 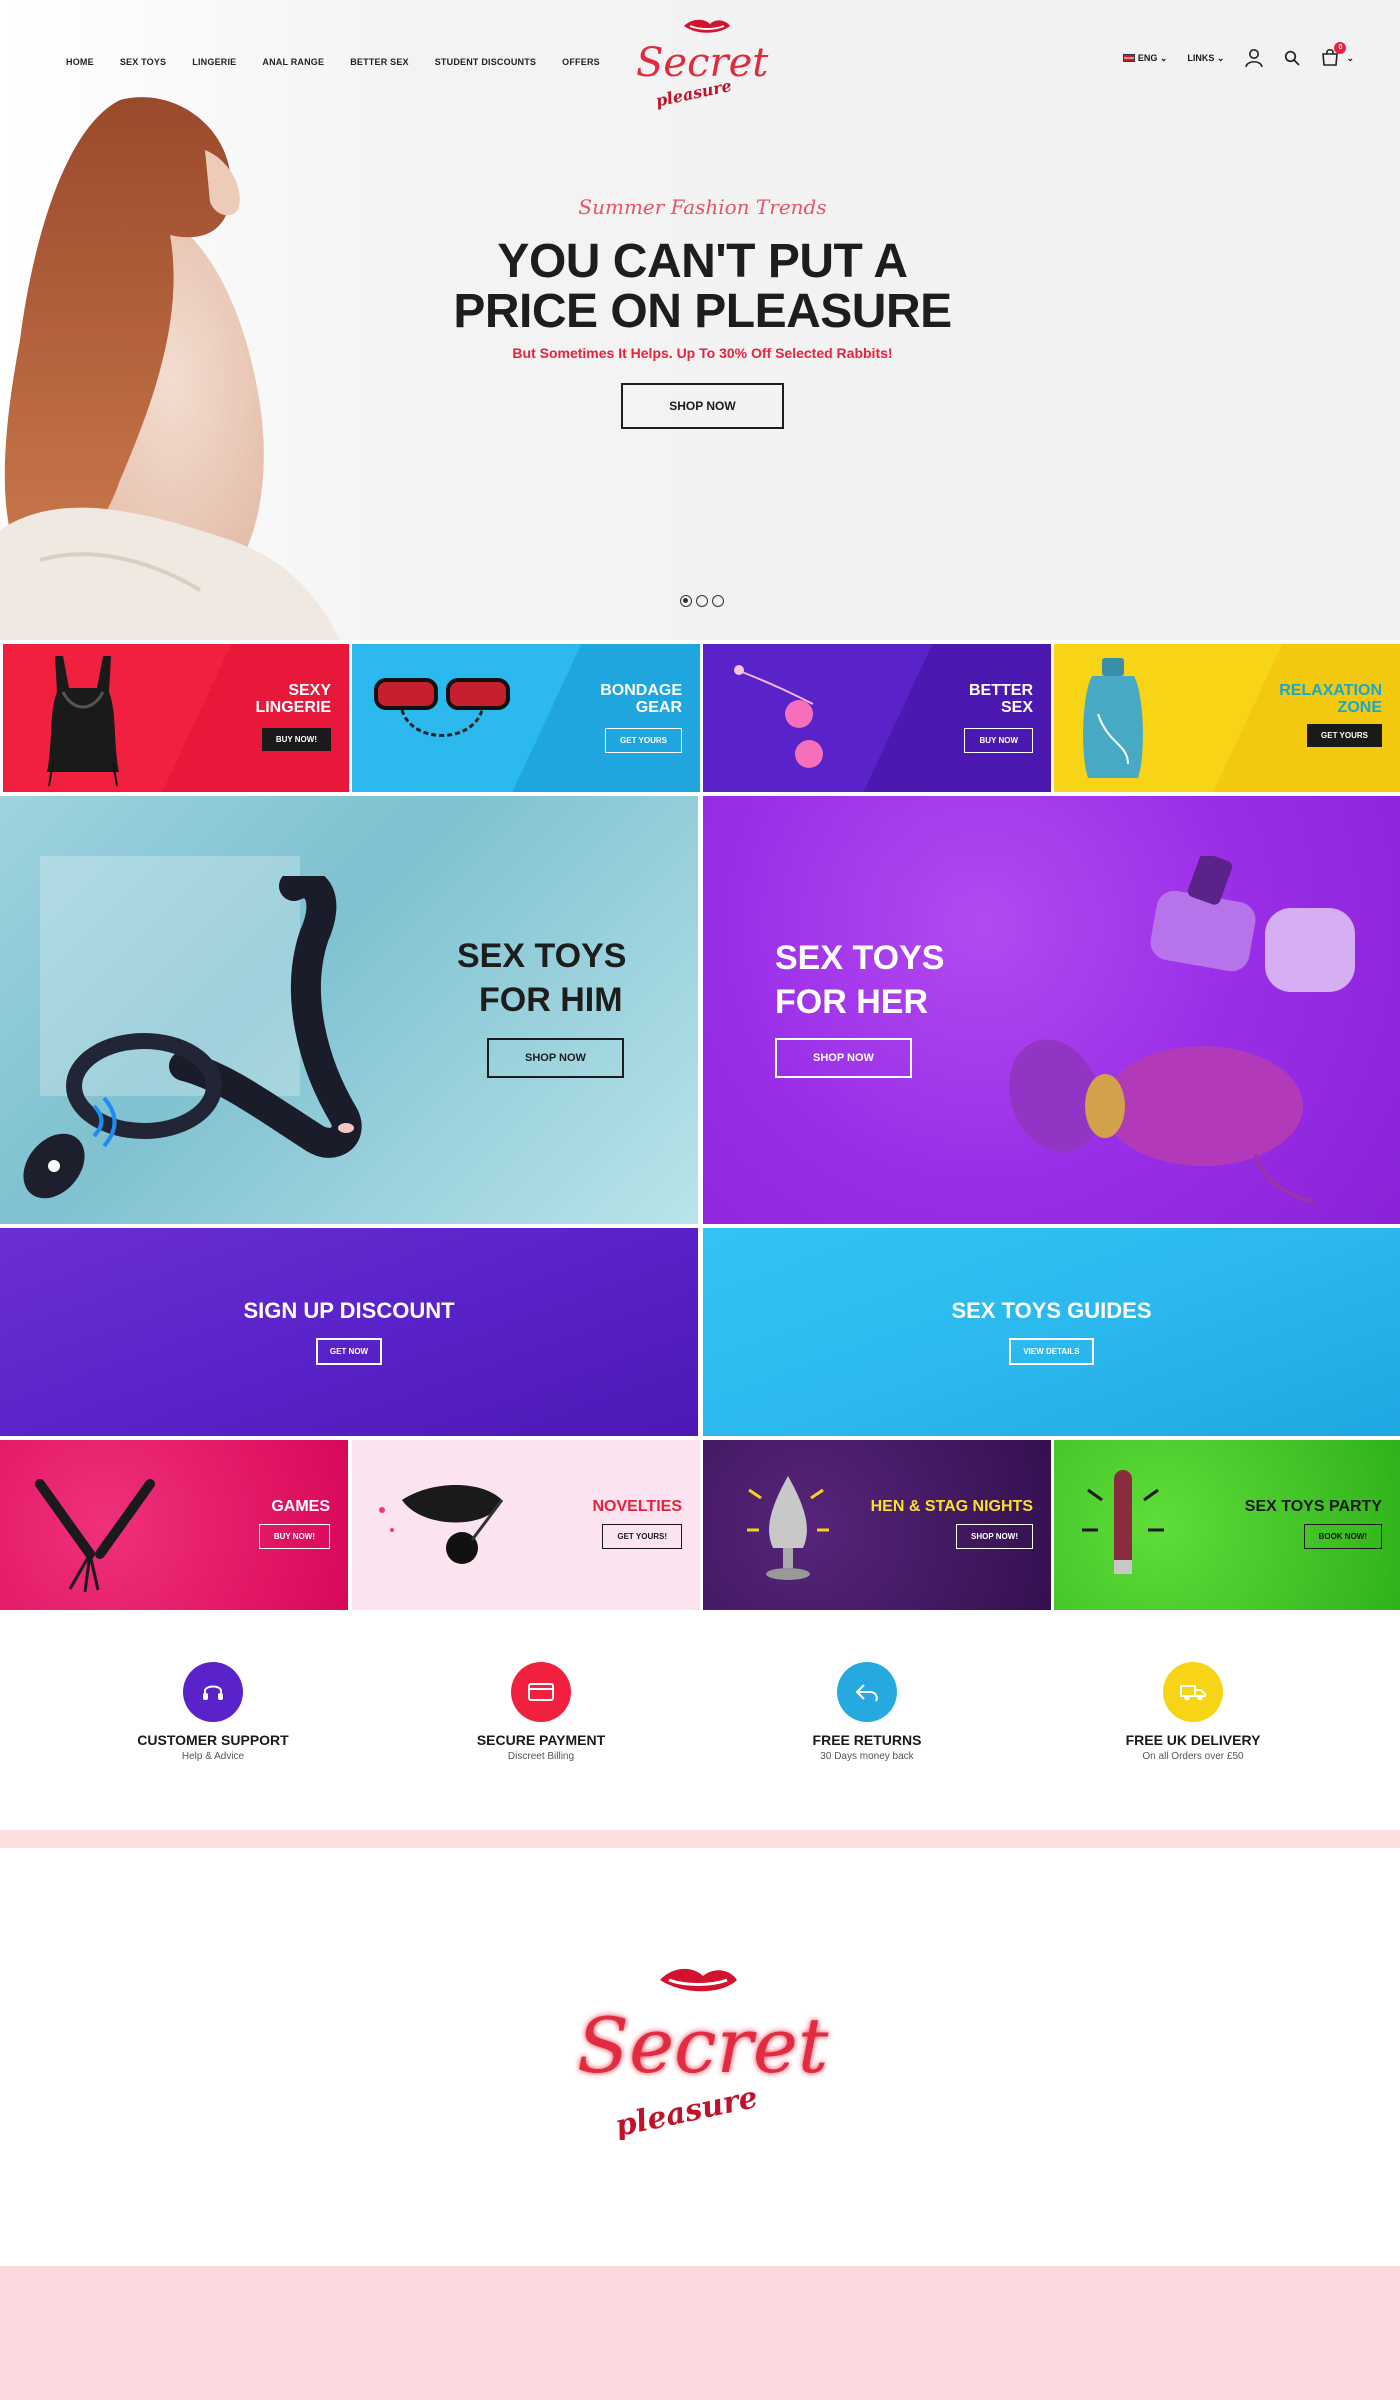 What do you see at coordinates (788, 1528) in the screenshot?
I see `plug-image` at bounding box center [788, 1528].